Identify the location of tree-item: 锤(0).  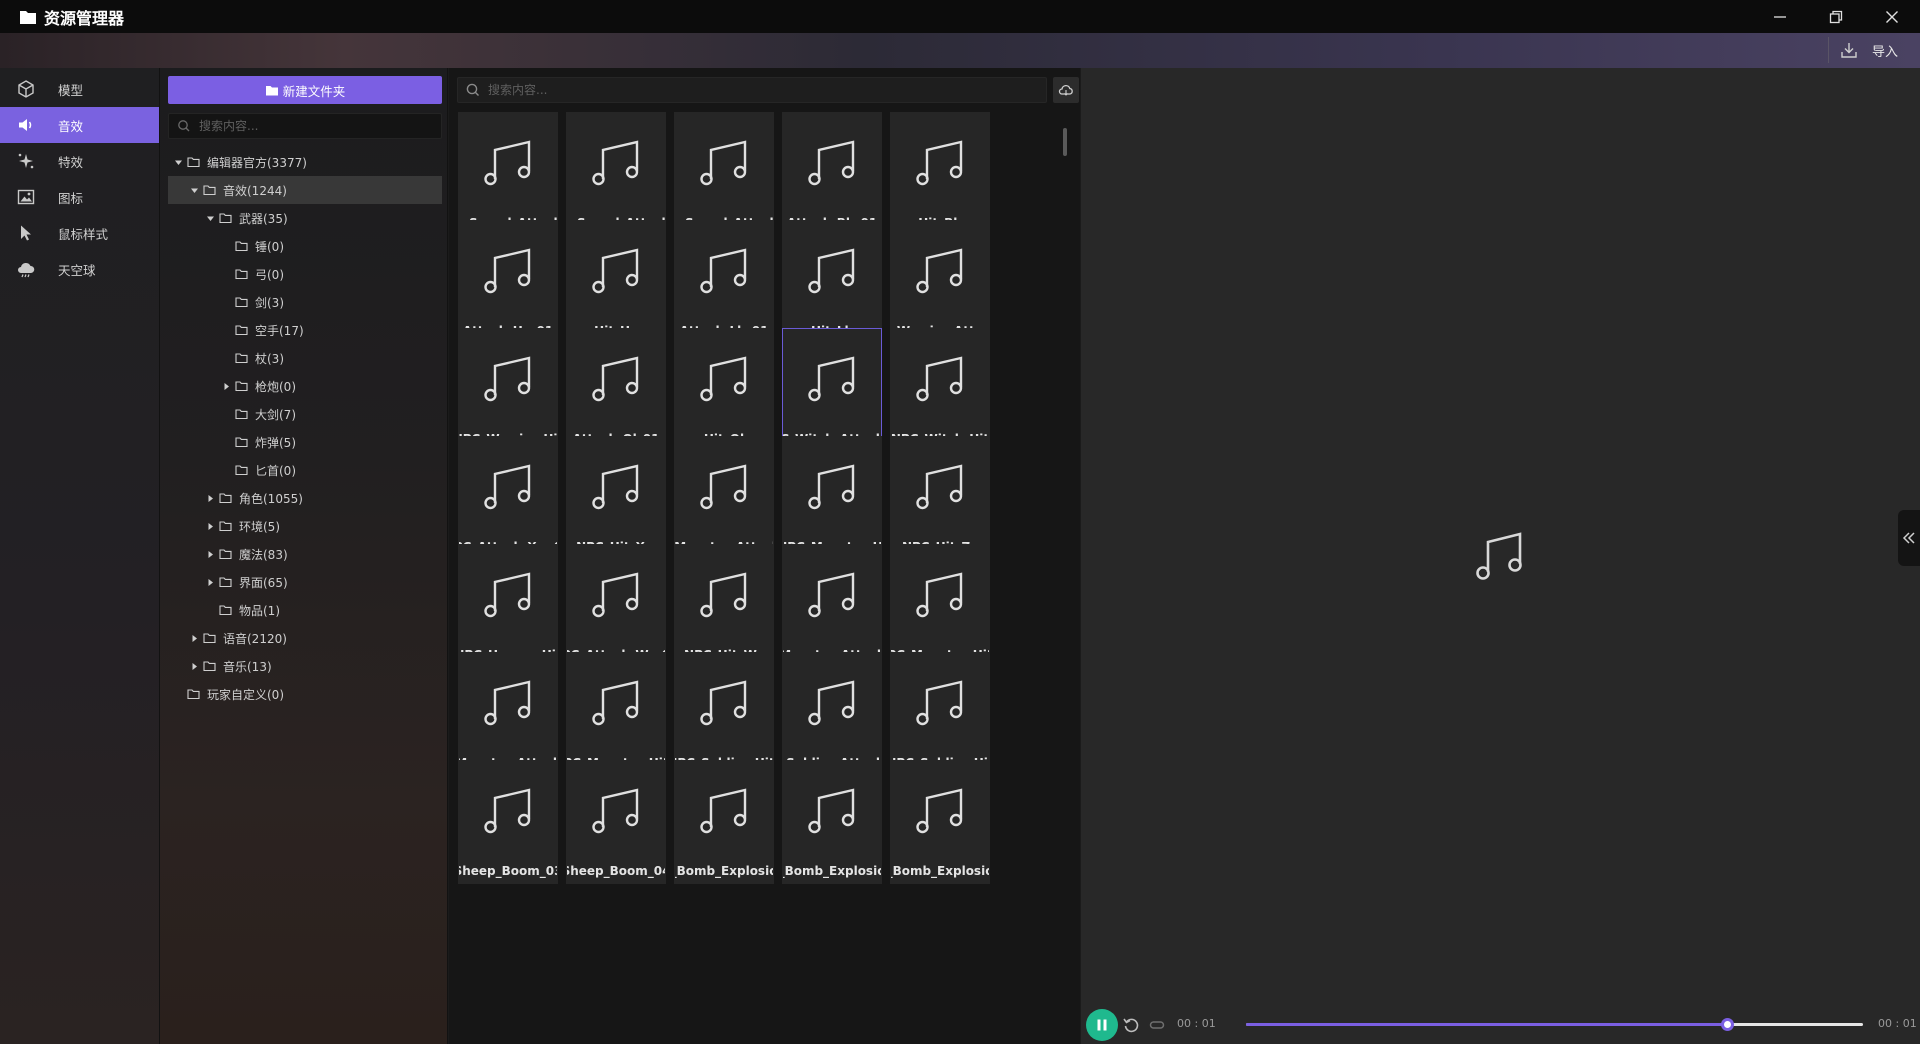
(305, 246).